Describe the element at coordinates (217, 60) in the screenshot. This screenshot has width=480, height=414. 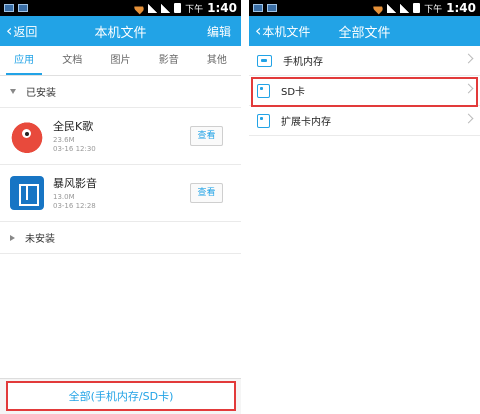
I see `tab-other: 其他` at that location.